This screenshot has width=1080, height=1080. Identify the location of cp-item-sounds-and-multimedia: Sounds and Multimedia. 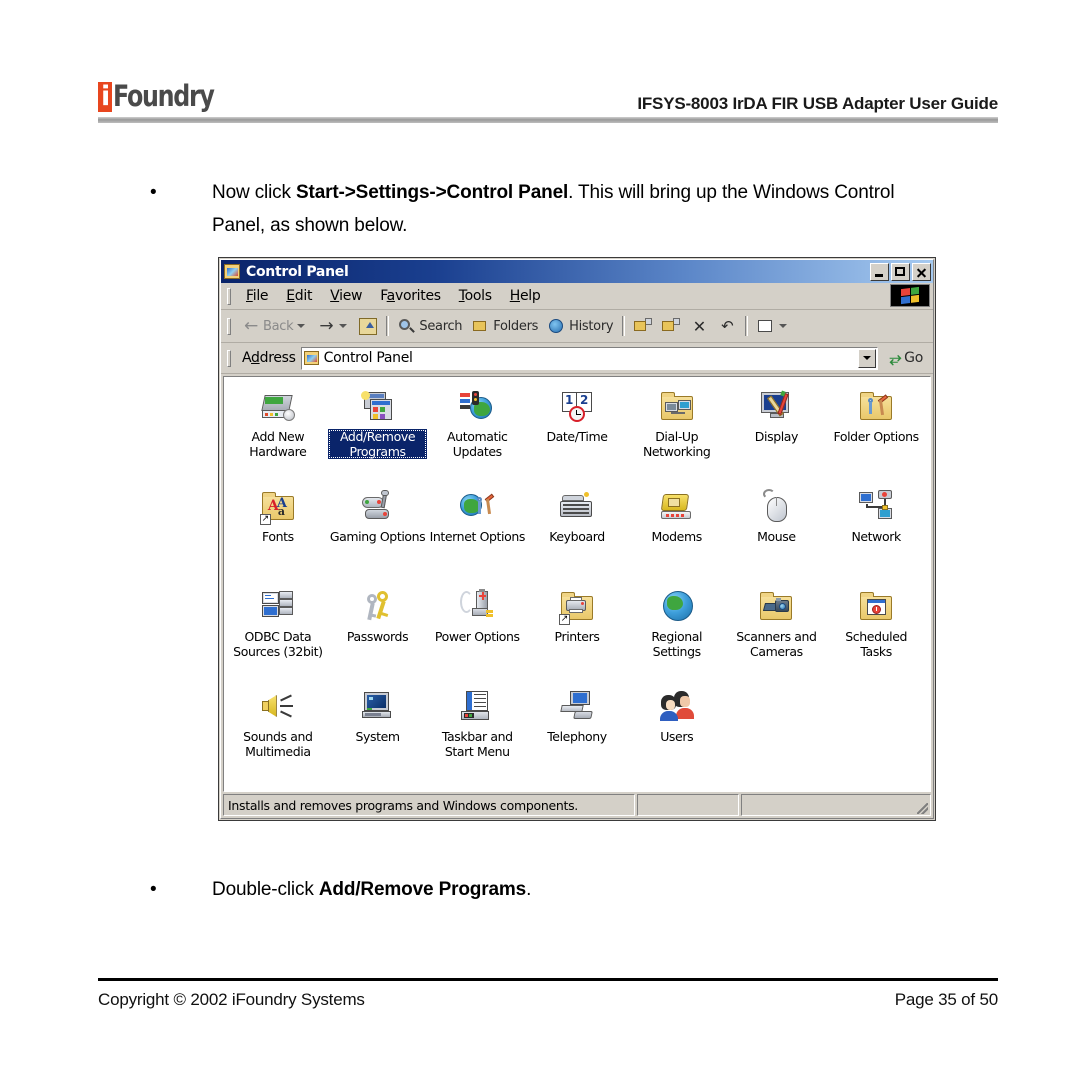
(278, 733).